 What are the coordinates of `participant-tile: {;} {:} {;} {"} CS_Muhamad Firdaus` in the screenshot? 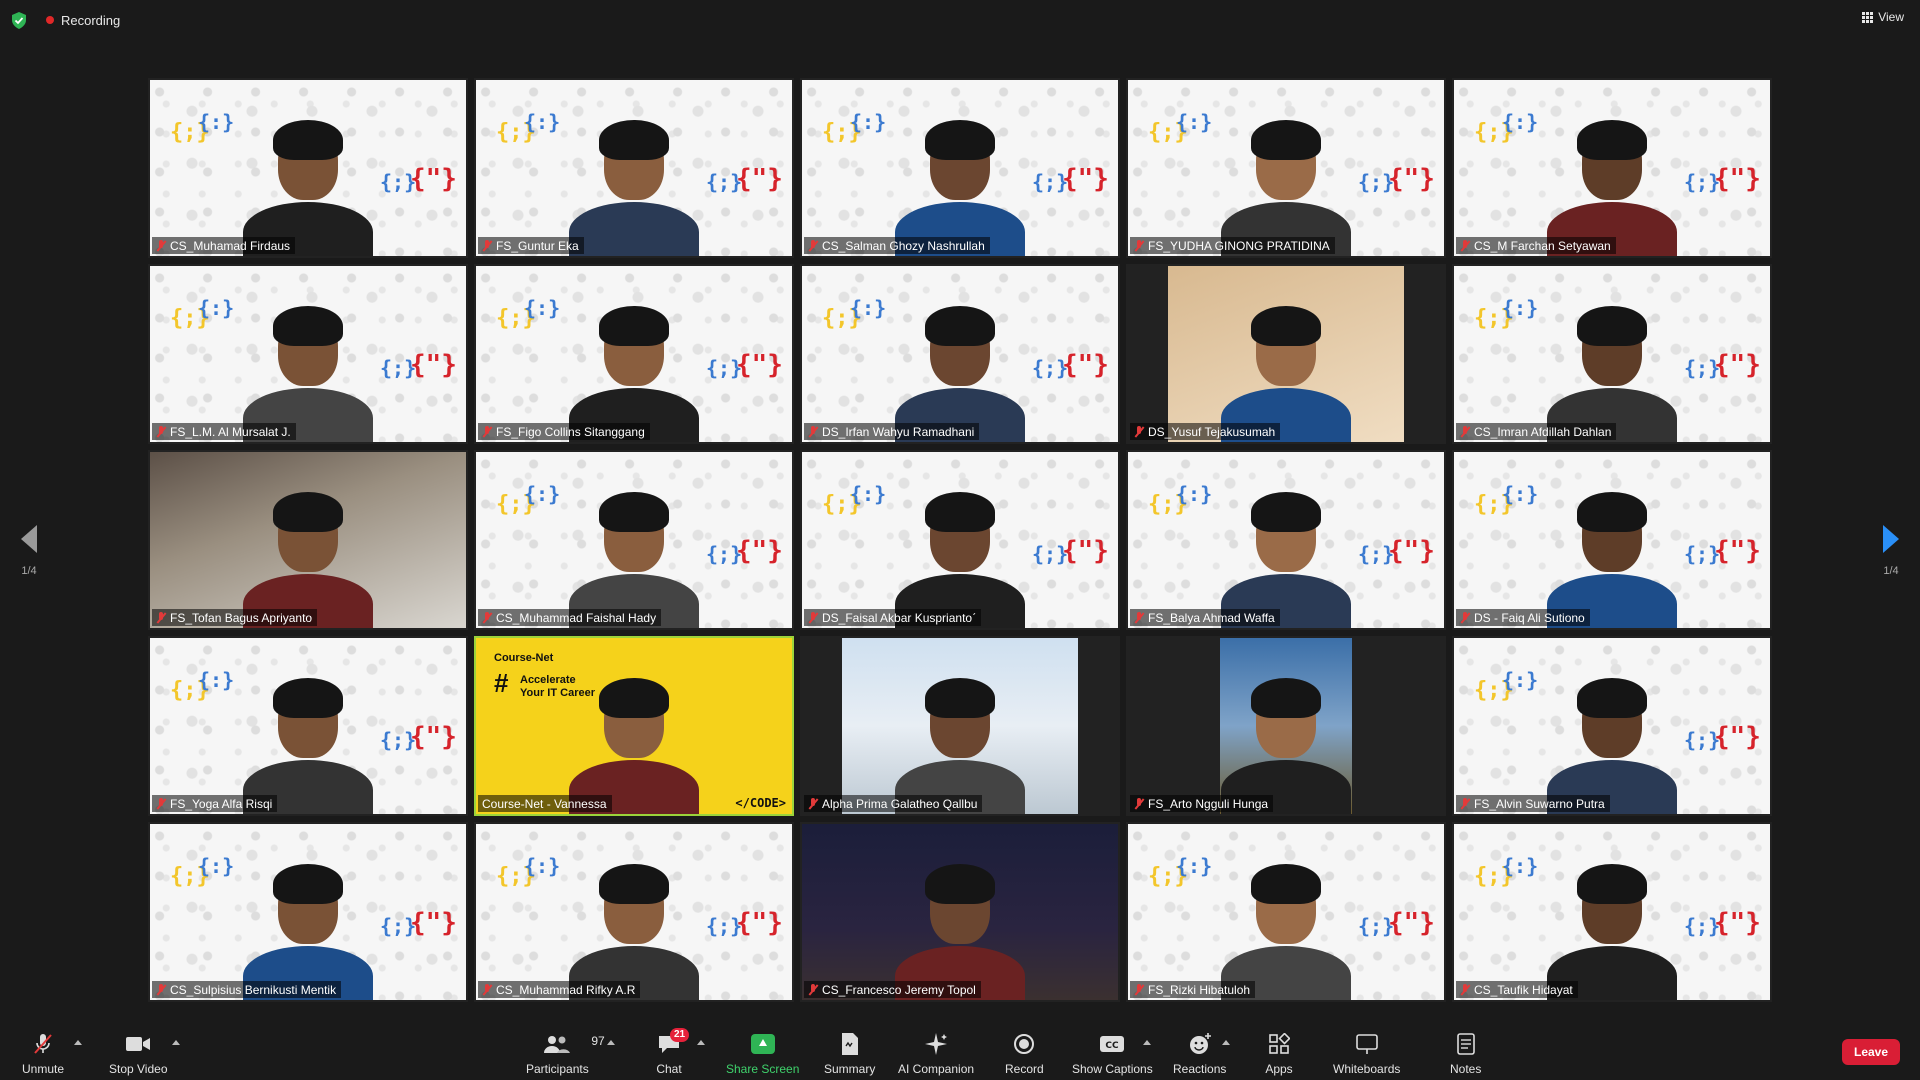 It's located at (308, 168).